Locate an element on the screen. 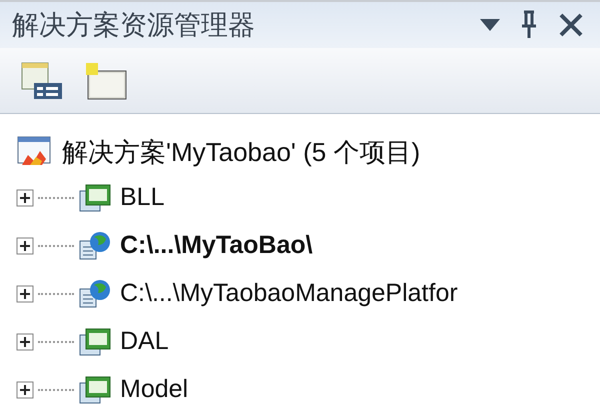 This screenshot has height=415, width=600. project-label: BLL is located at coordinates (142, 198).